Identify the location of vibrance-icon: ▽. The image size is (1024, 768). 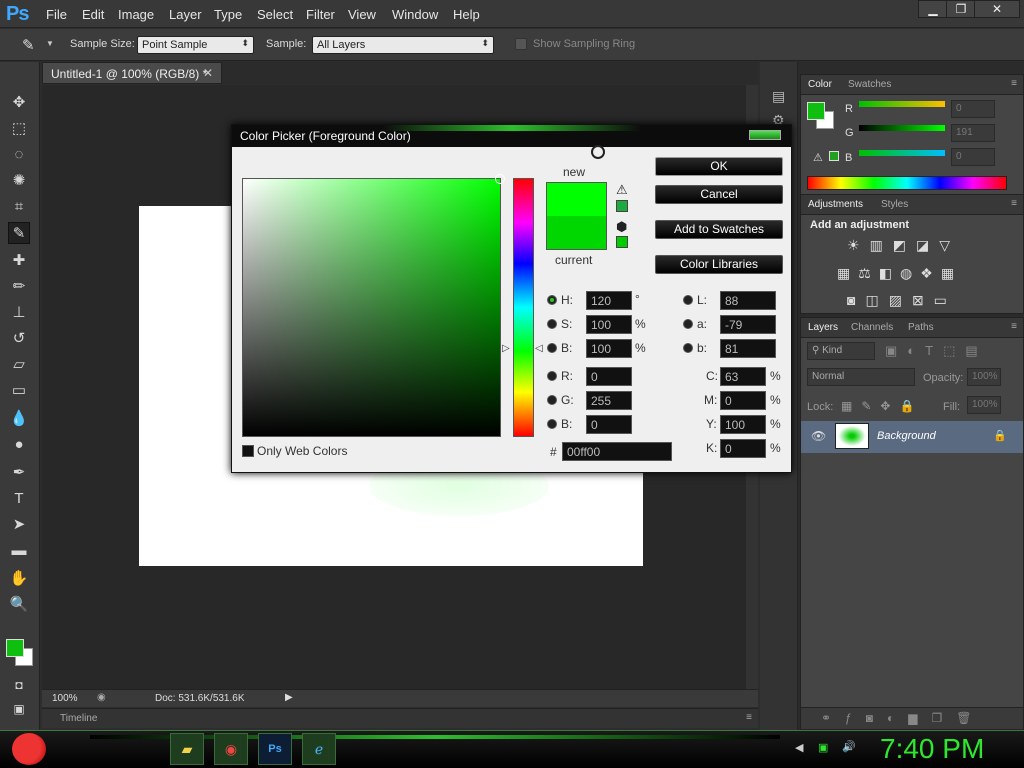
(949, 245).